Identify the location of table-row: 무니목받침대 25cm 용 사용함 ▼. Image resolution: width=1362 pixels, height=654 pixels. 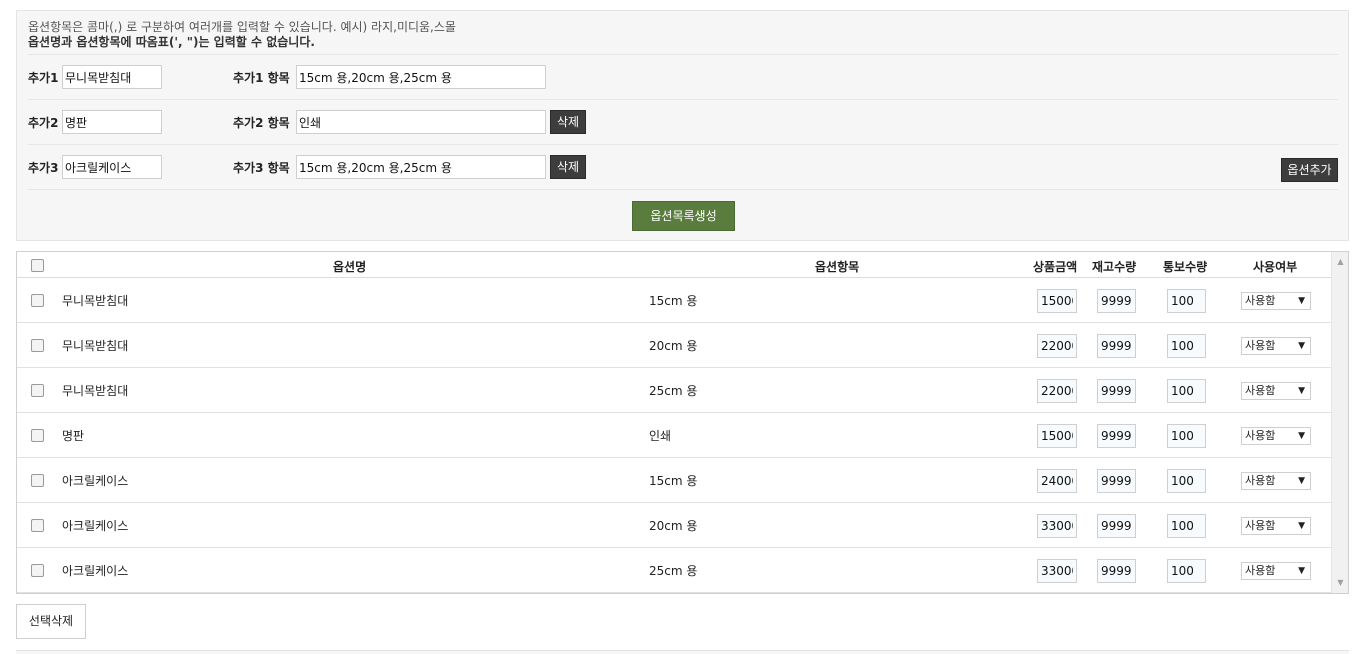
(674, 390).